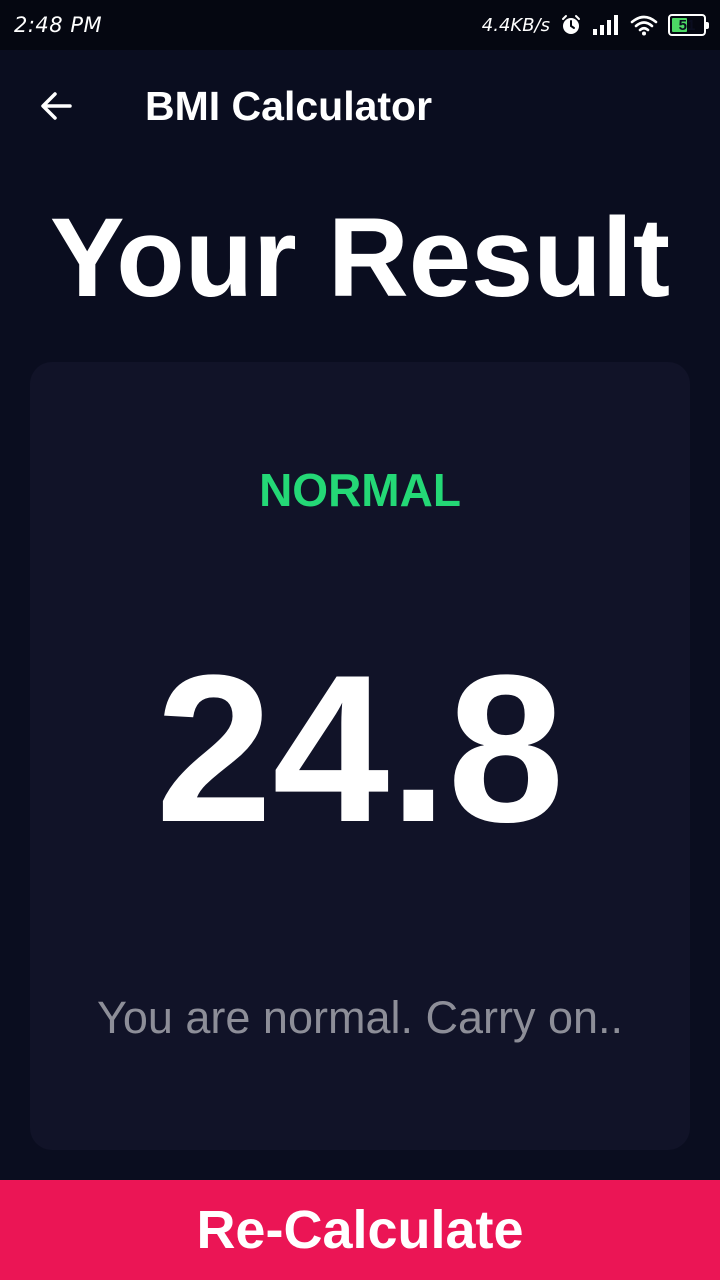 The image size is (720, 1280). I want to click on recalculate-button: Re-Calculate, so click(360, 1230).